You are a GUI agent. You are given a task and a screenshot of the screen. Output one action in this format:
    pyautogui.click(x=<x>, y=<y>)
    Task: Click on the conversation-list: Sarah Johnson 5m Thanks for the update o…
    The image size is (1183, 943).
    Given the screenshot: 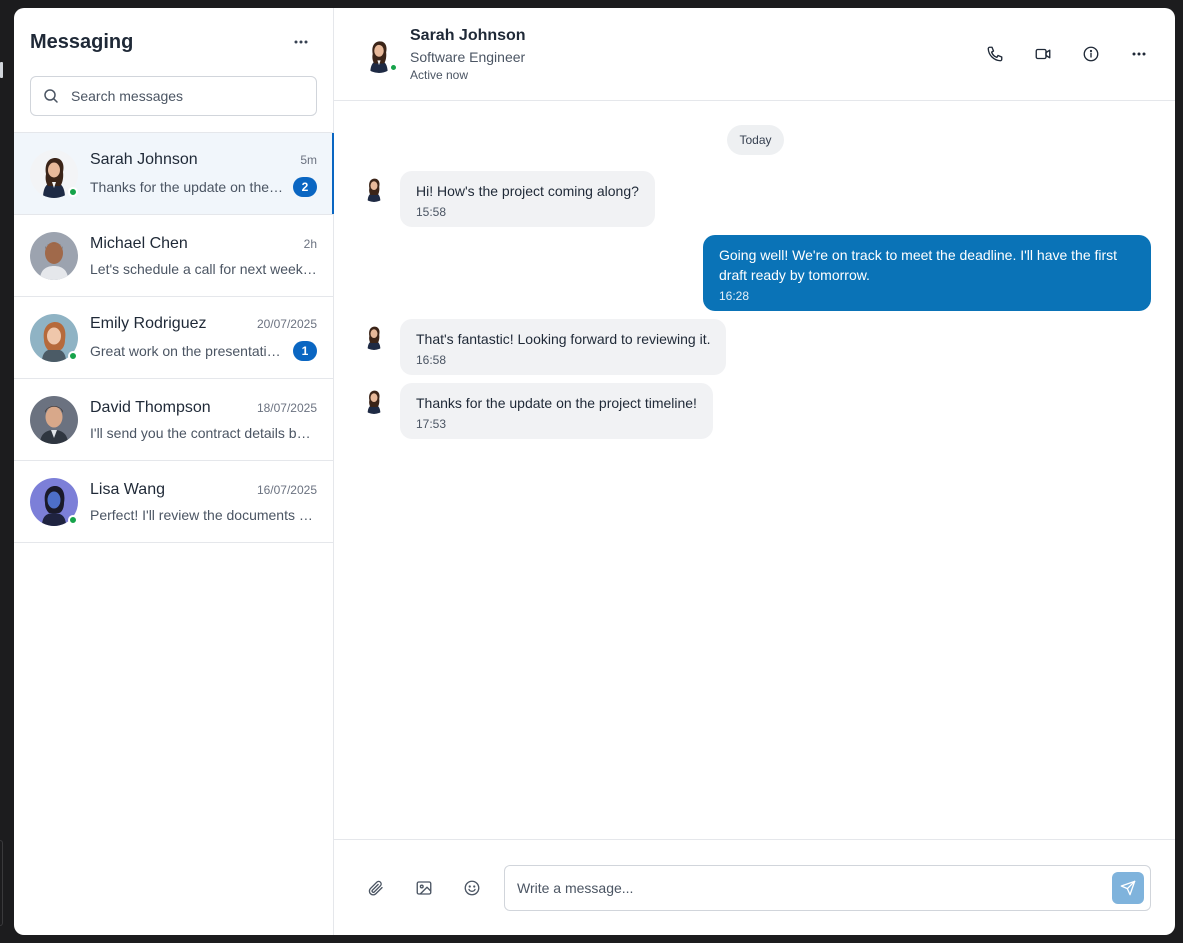 What is the action you would take?
    pyautogui.click(x=174, y=337)
    